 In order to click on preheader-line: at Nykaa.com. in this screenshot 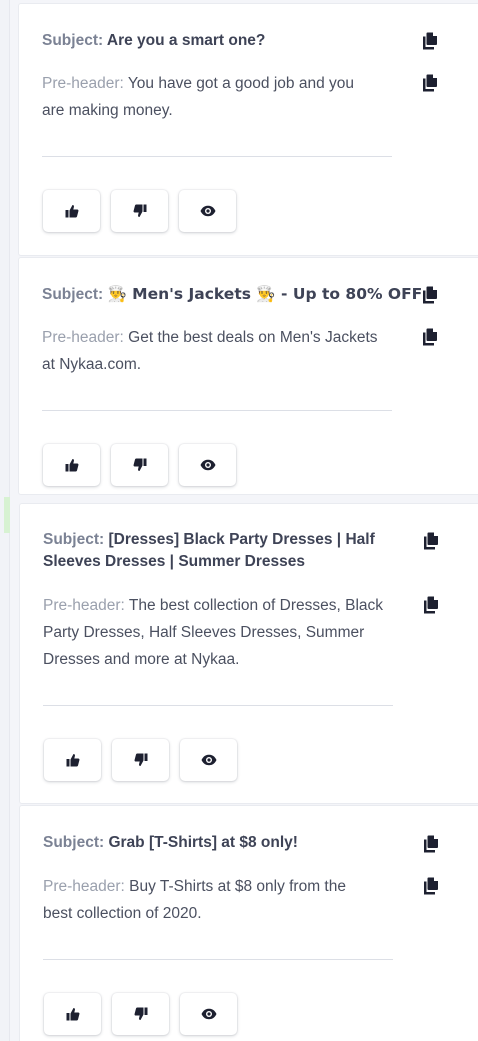, I will do `click(92, 364)`.